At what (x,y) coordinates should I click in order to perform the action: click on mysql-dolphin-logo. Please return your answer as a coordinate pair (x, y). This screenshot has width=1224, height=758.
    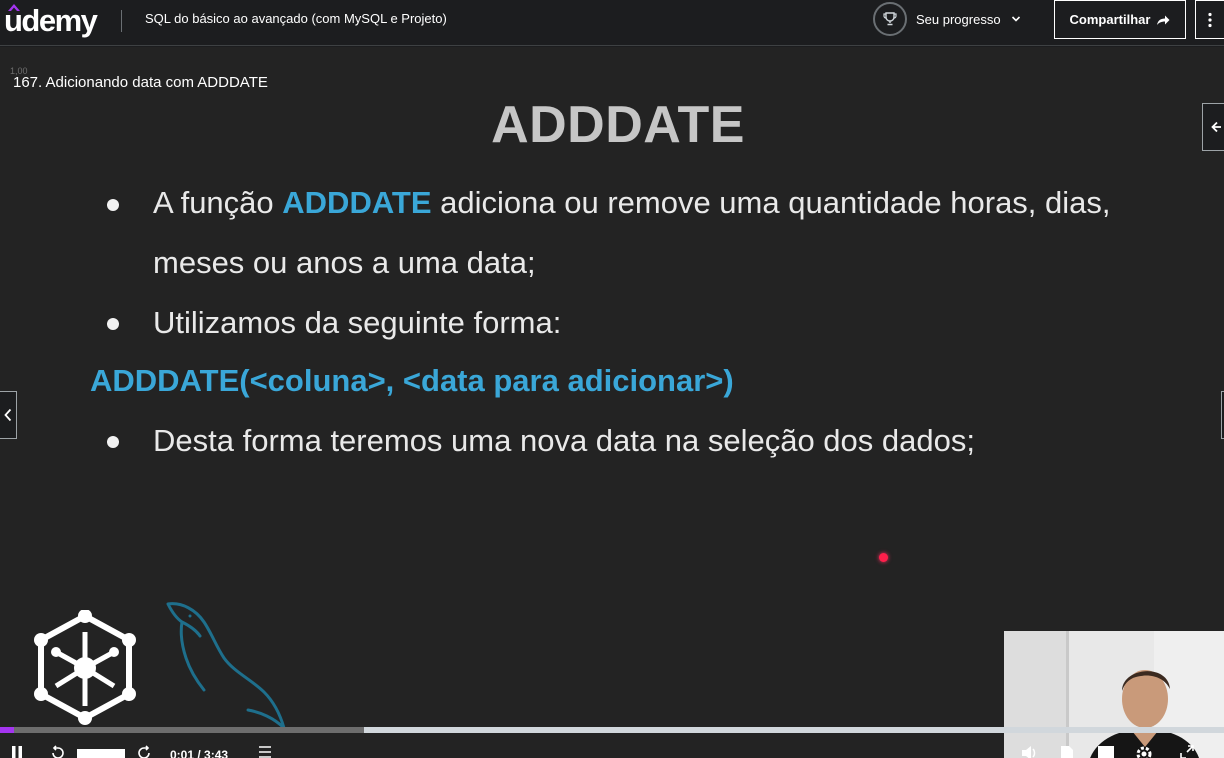
    Looking at the image, I should click on (226, 666).